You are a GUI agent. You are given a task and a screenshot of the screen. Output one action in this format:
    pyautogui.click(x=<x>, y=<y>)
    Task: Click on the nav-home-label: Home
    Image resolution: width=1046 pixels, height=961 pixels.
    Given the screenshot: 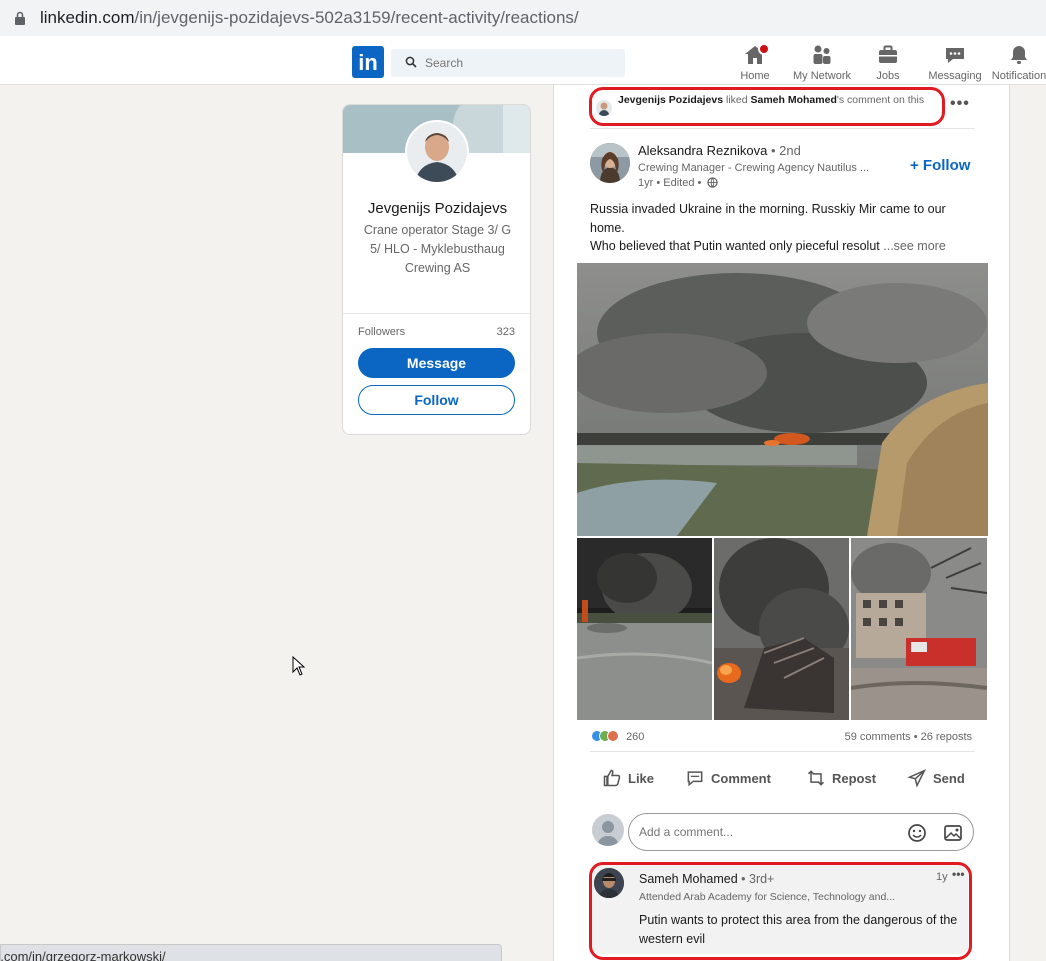 What is the action you would take?
    pyautogui.click(x=755, y=76)
    